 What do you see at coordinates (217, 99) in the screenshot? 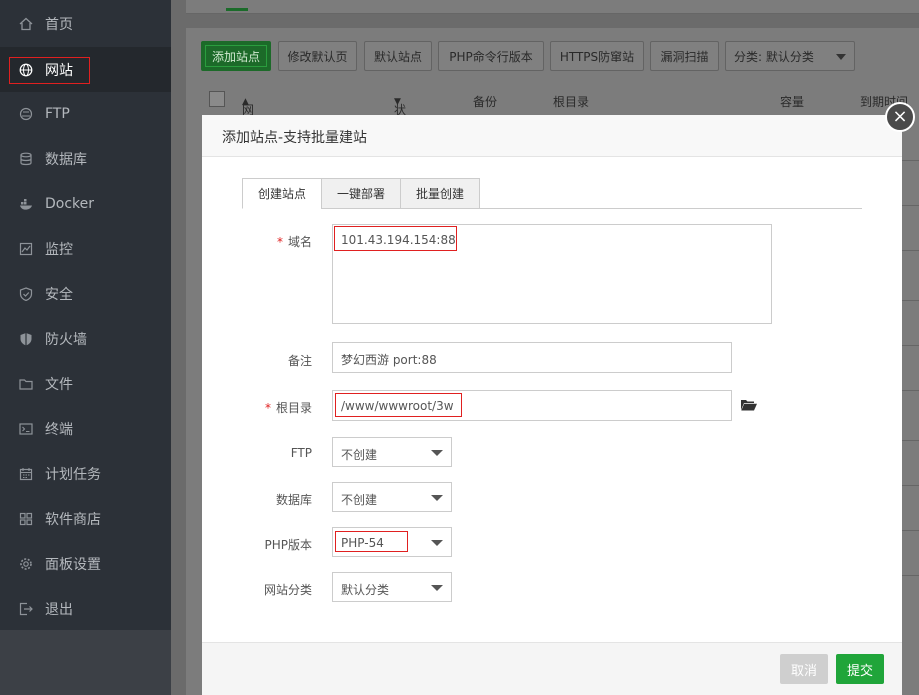
I see `select-all-checkbox` at bounding box center [217, 99].